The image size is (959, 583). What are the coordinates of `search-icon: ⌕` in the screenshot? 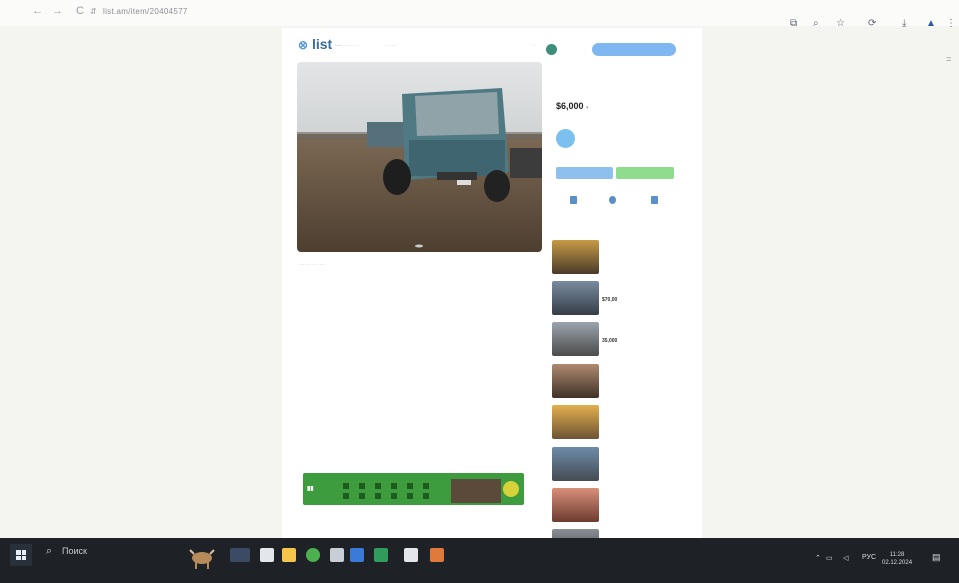 It's located at (49, 551).